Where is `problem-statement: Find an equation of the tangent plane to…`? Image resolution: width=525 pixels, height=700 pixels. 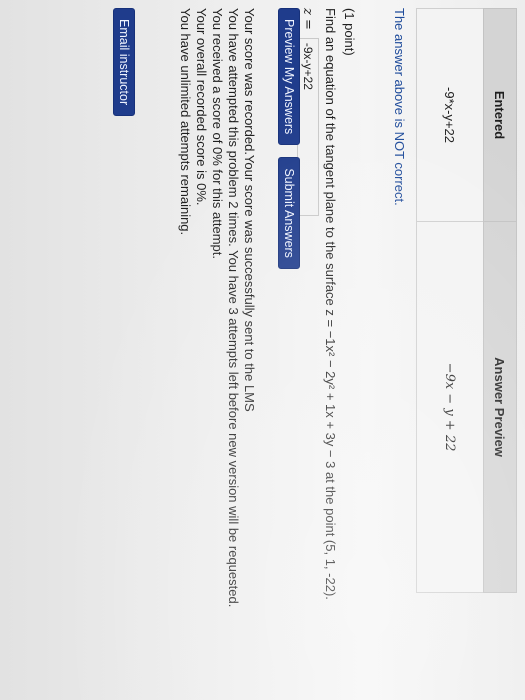
problem-statement: Find an equation of the tangent plane to… is located at coordinates (330, 304).